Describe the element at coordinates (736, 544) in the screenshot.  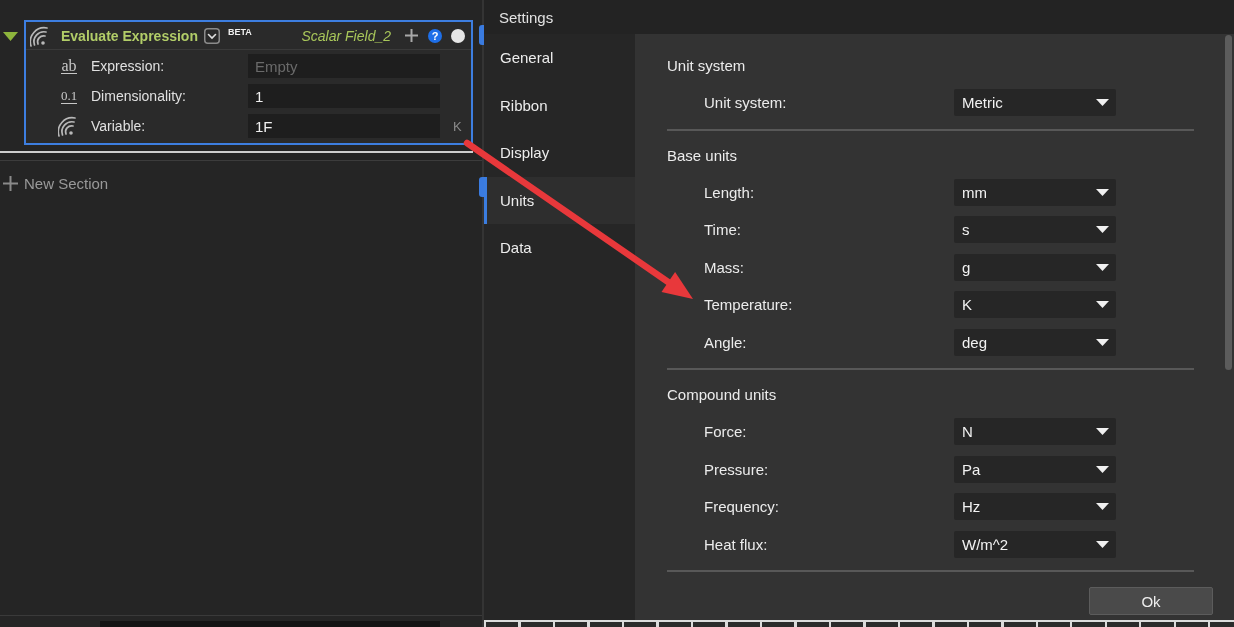
I see `setting-label: Heat flux:` at that location.